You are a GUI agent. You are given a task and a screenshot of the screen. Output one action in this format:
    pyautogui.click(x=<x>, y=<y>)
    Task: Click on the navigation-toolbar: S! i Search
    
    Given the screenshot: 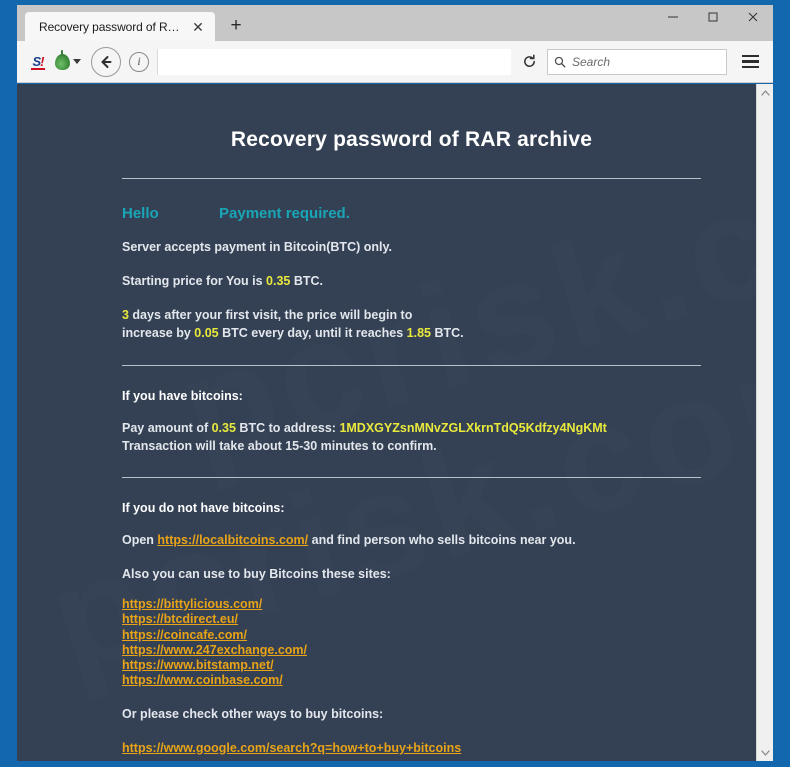 What is the action you would take?
    pyautogui.click(x=395, y=62)
    